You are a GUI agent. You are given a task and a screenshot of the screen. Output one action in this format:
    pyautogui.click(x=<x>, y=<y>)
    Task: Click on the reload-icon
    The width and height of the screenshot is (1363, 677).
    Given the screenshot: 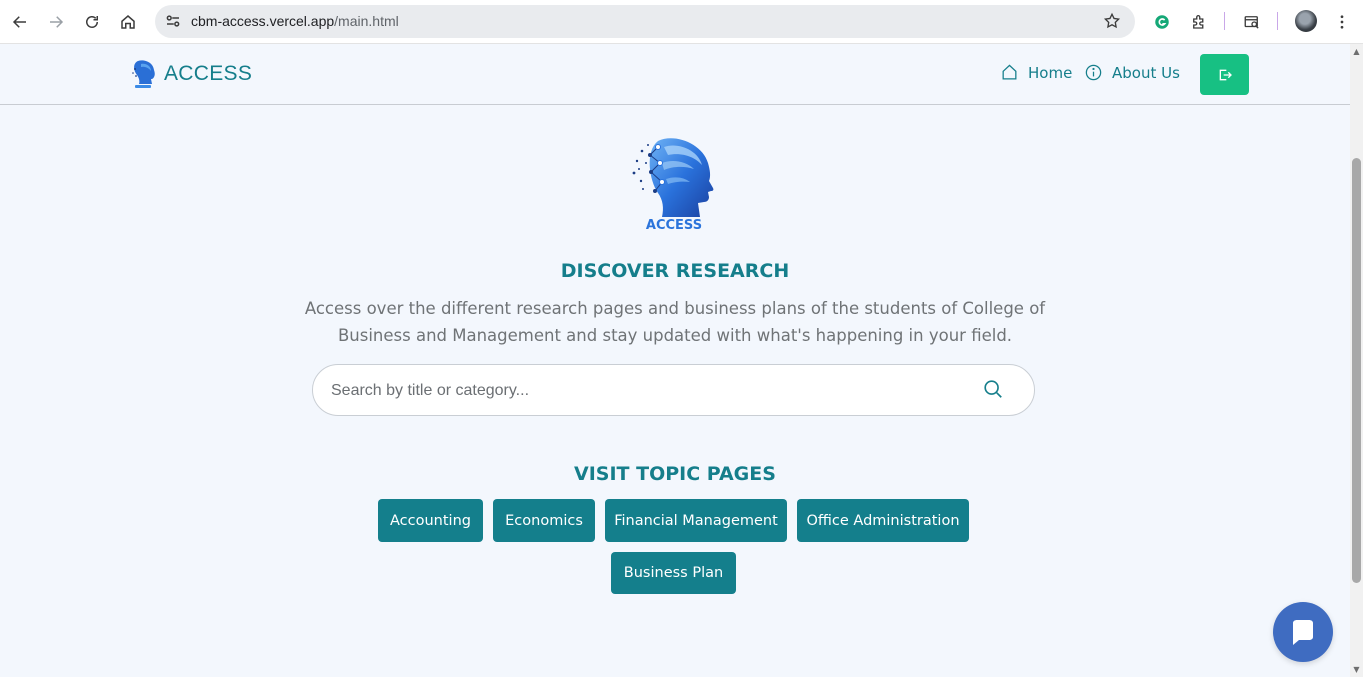 What is the action you would take?
    pyautogui.click(x=92, y=22)
    